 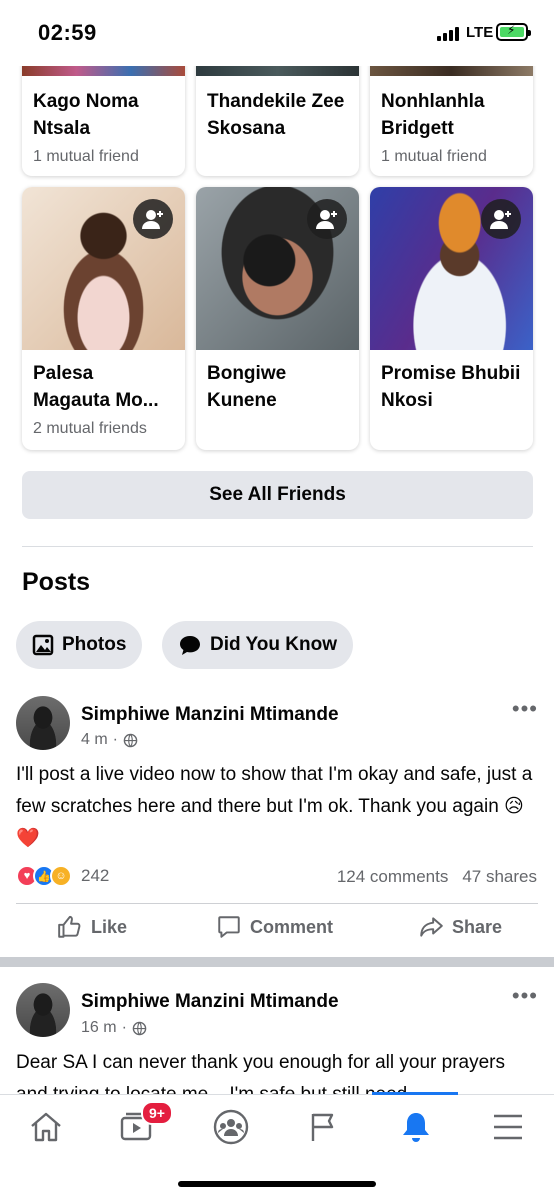 I want to click on friend-name: Thandekile Zee Skosana, so click(x=276, y=115).